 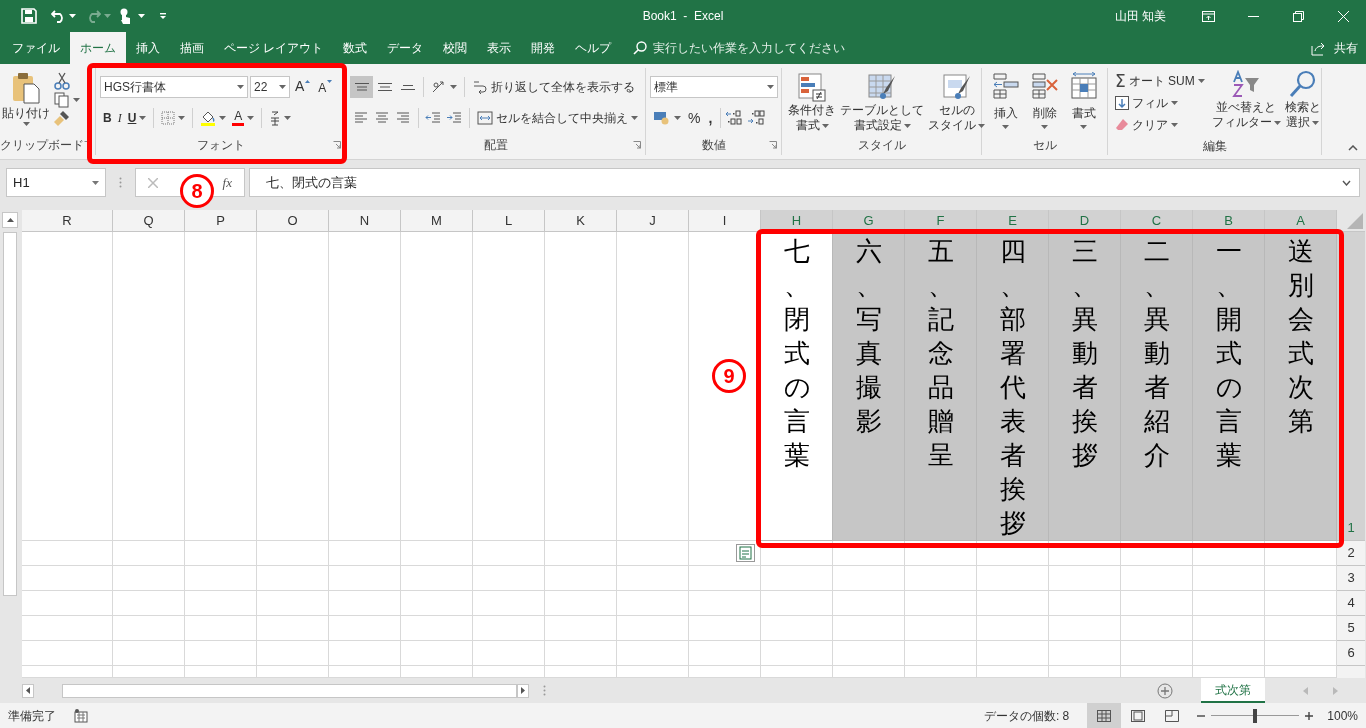 What do you see at coordinates (1013, 221) in the screenshot?
I see `column-header: E` at bounding box center [1013, 221].